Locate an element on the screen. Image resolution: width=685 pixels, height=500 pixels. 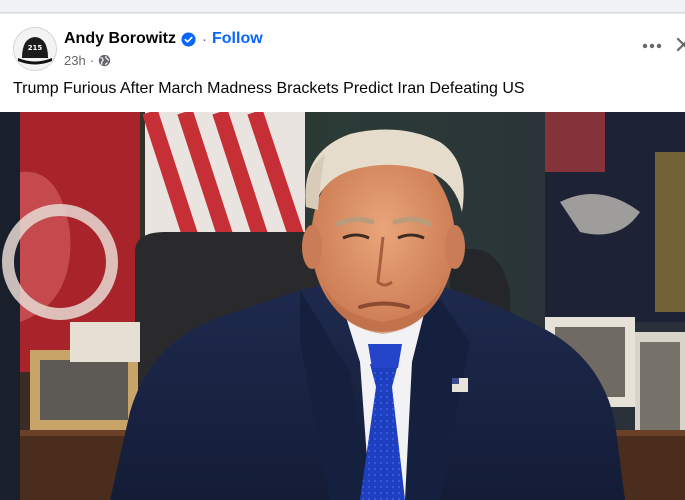
globe-icon is located at coordinates (104, 60).